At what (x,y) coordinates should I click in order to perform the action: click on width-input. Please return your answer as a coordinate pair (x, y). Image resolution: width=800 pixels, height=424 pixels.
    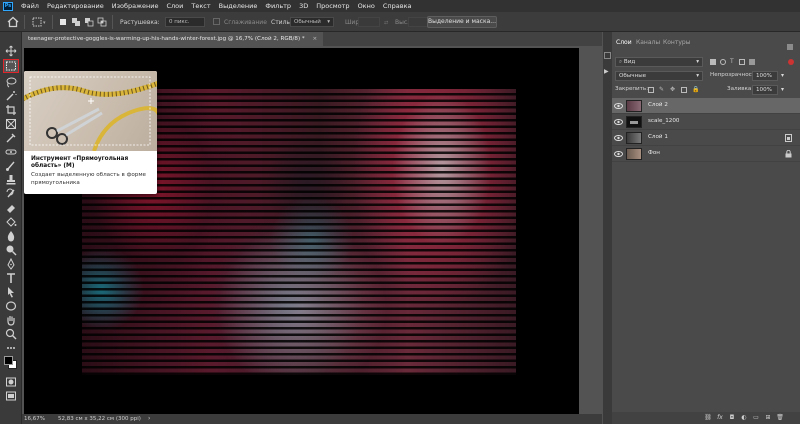
    Looking at the image, I should click on (369, 22).